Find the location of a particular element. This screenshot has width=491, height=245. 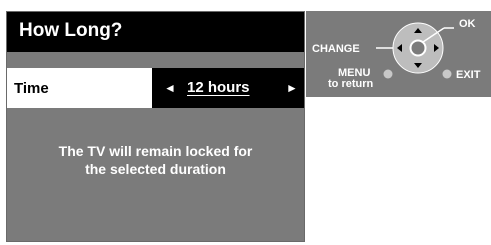

time-label: Time is located at coordinates (31, 88).